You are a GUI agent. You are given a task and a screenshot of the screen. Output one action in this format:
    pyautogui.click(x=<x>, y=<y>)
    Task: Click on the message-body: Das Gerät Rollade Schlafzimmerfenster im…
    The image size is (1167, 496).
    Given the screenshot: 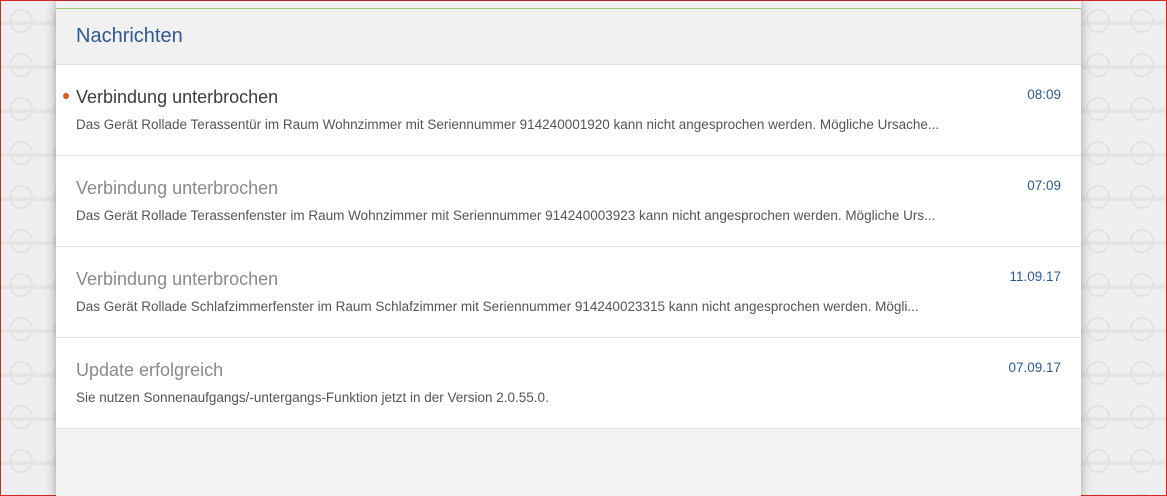 What is the action you would take?
    pyautogui.click(x=497, y=306)
    